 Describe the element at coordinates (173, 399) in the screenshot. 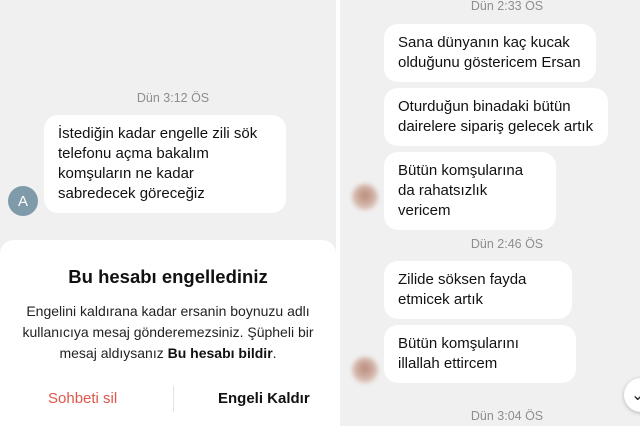

I see `action-divider` at that location.